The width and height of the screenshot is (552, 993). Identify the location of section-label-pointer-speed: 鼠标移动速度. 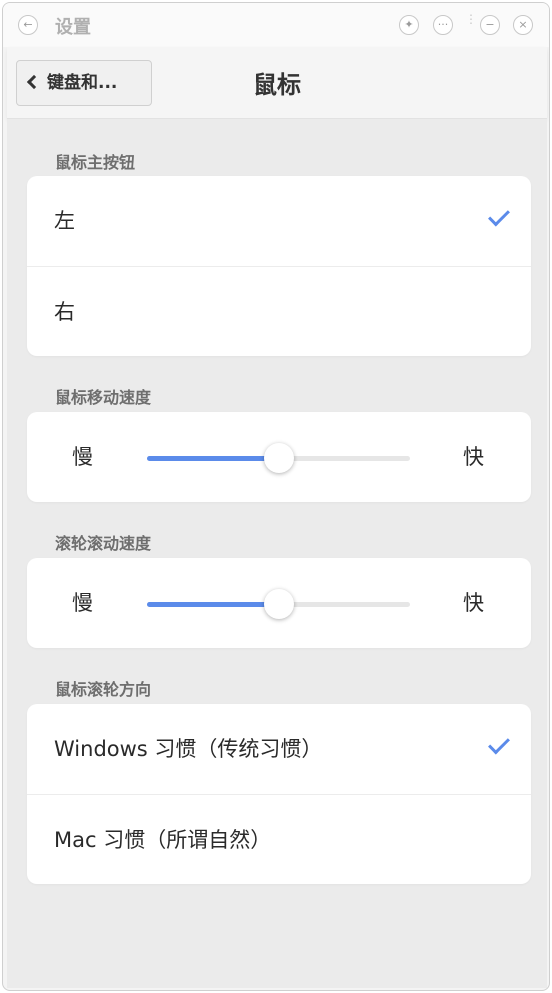
(103, 397).